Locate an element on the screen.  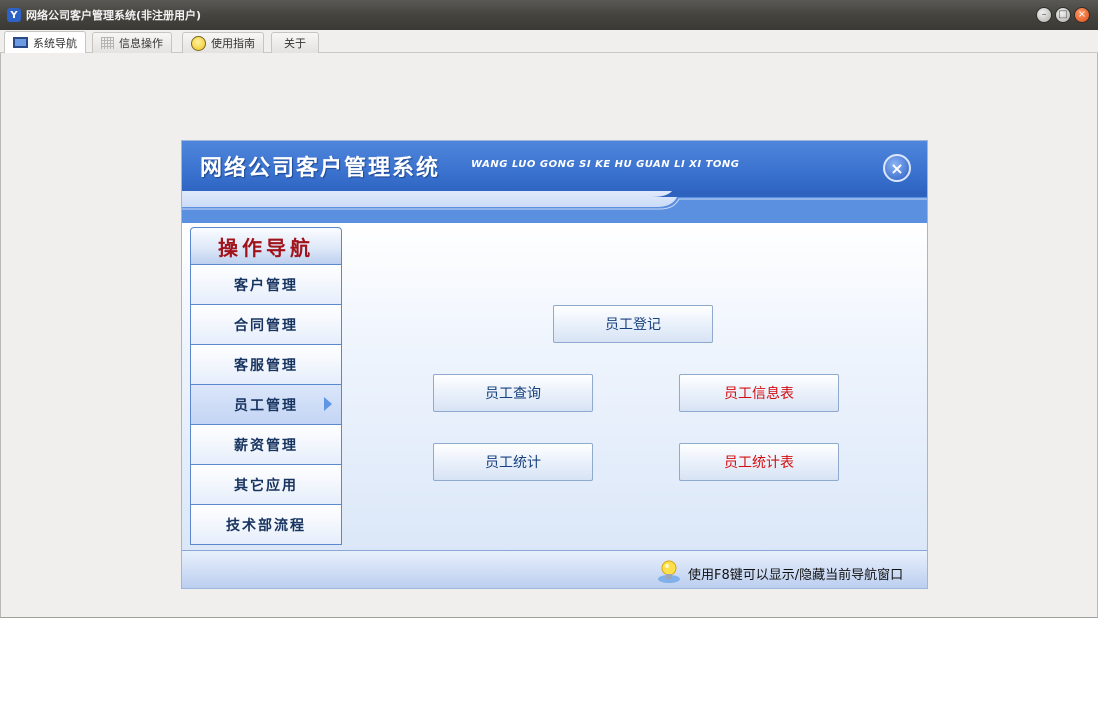
menu-header: 操作导航 is located at coordinates (266, 246).